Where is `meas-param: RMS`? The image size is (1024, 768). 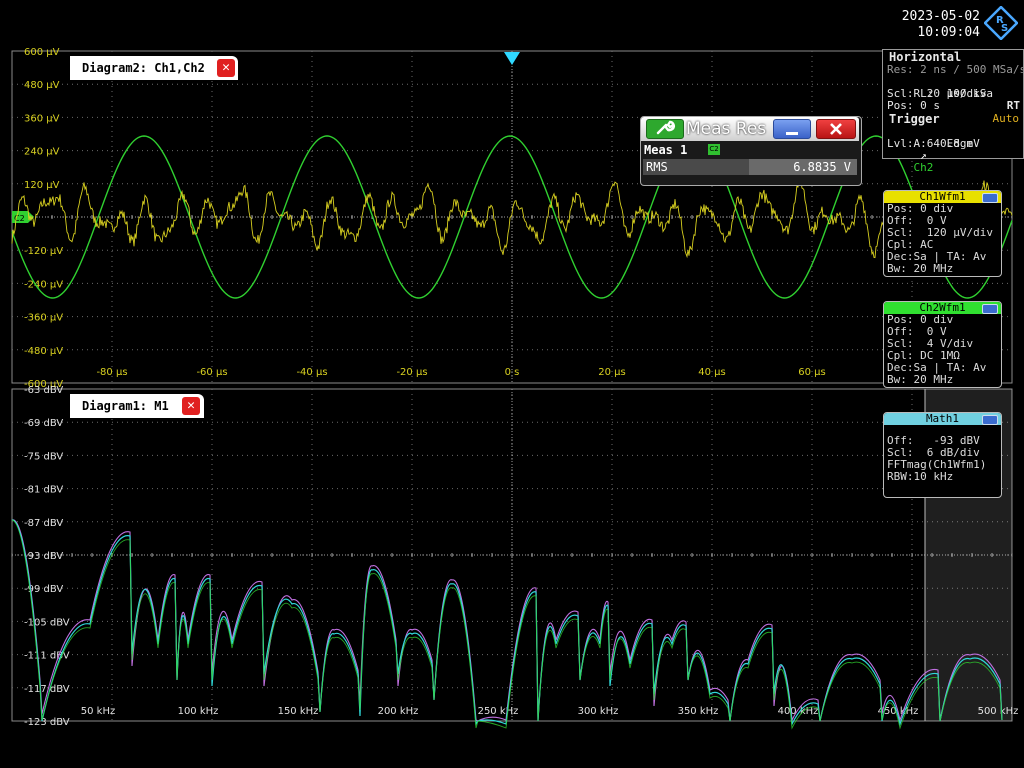
meas-param: RMS is located at coordinates (657, 167).